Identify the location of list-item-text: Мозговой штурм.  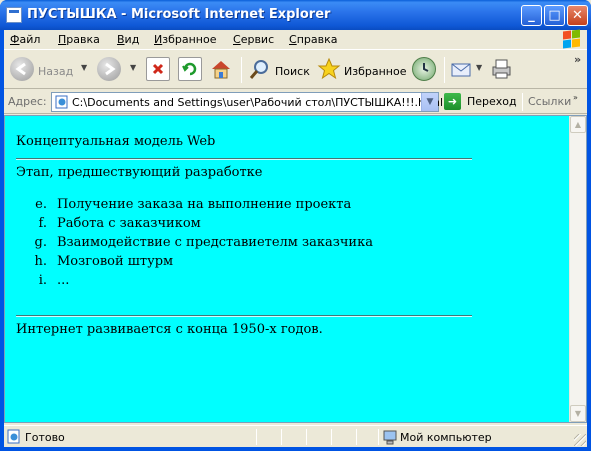
(115, 261).